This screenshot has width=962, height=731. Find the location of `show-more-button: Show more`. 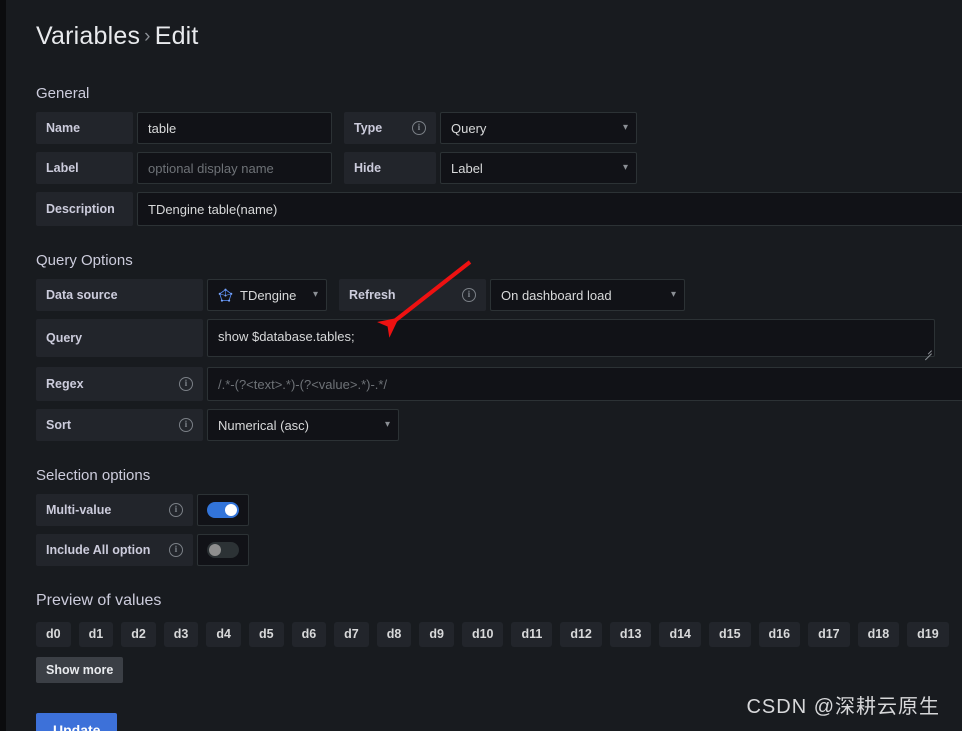

show-more-button: Show more is located at coordinates (80, 670).